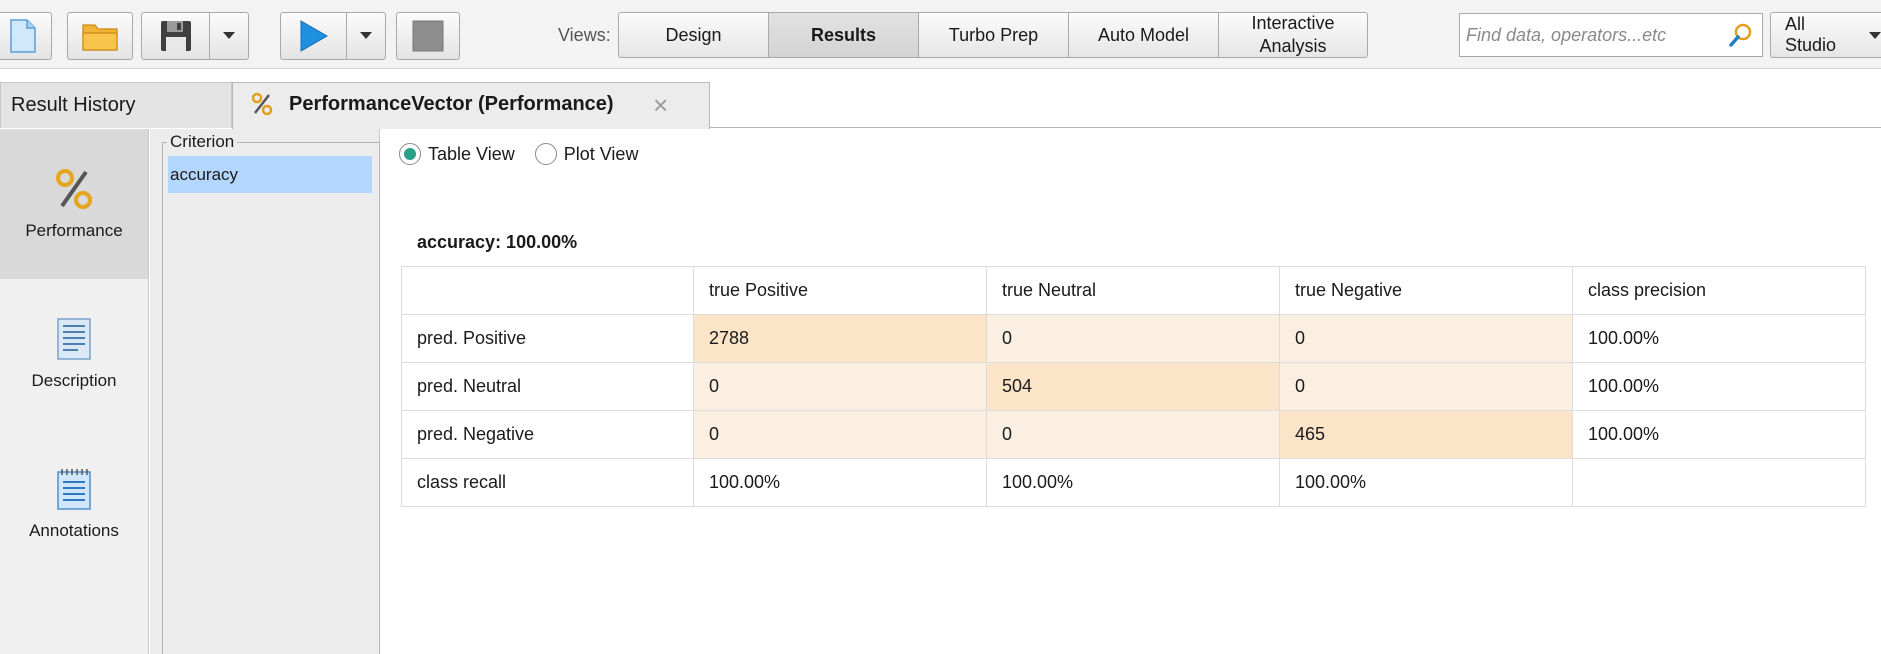 This screenshot has width=1881, height=654. Describe the element at coordinates (1293, 35) in the screenshot. I see `view-interactive-analysis-button: Interactive Analysis` at that location.